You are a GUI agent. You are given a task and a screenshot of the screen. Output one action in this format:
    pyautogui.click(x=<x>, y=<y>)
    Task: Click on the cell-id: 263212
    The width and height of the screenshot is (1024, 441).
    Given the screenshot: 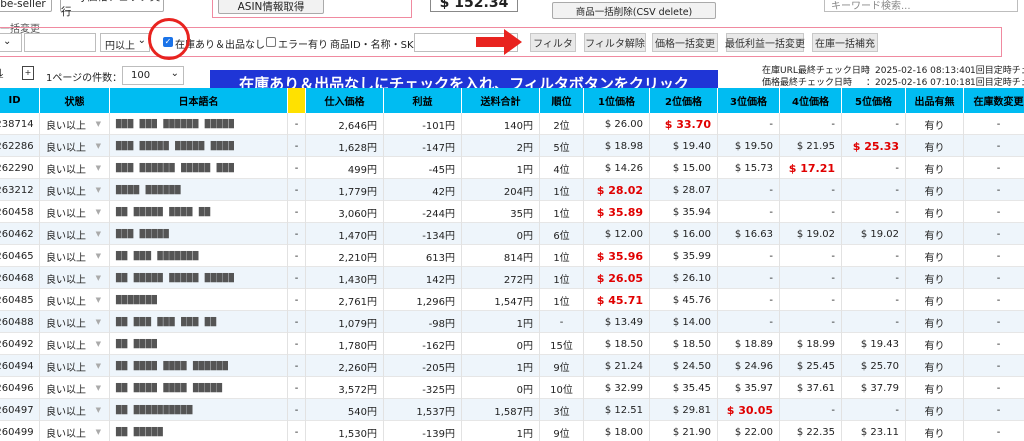 What is the action you would take?
    pyautogui.click(x=20, y=190)
    